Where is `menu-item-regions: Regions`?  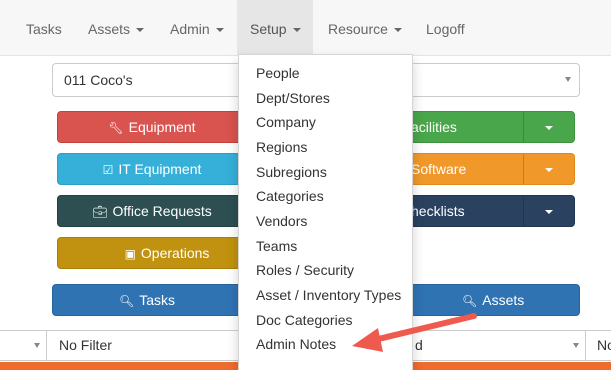 menu-item-regions: Regions is located at coordinates (325, 147).